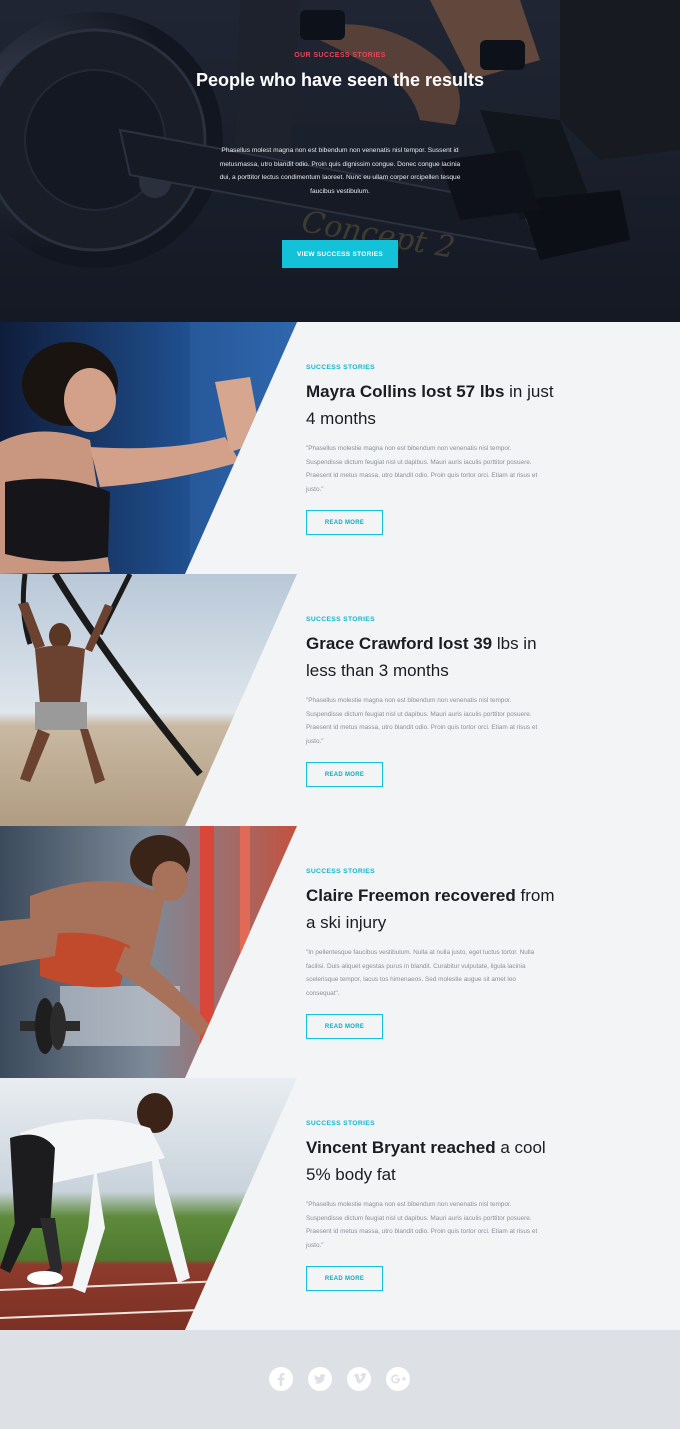  What do you see at coordinates (148, 1204) in the screenshot?
I see `story-photo-vincent` at bounding box center [148, 1204].